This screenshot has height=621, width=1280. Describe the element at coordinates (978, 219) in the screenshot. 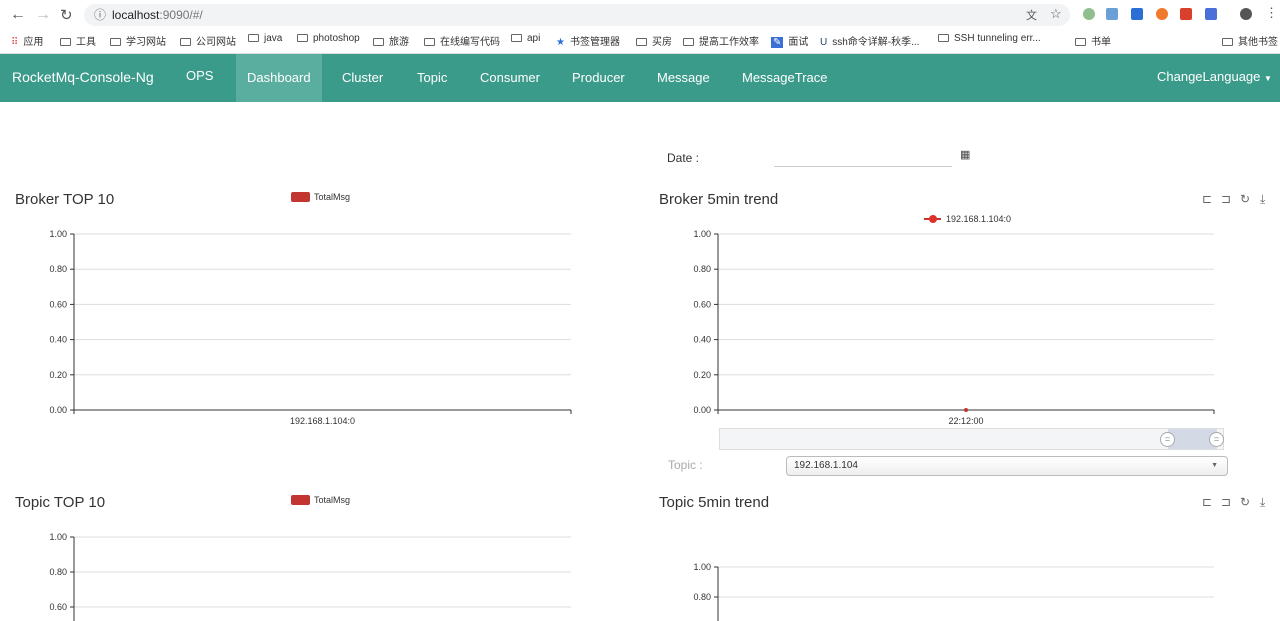

I see `legend-label: 192.168.1.104:0` at that location.